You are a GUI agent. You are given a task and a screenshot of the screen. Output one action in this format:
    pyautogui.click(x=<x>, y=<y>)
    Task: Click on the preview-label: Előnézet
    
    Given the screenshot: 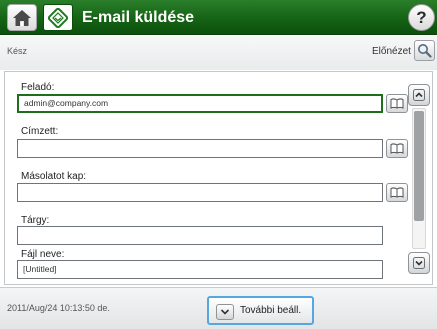 What is the action you would take?
    pyautogui.click(x=391, y=51)
    